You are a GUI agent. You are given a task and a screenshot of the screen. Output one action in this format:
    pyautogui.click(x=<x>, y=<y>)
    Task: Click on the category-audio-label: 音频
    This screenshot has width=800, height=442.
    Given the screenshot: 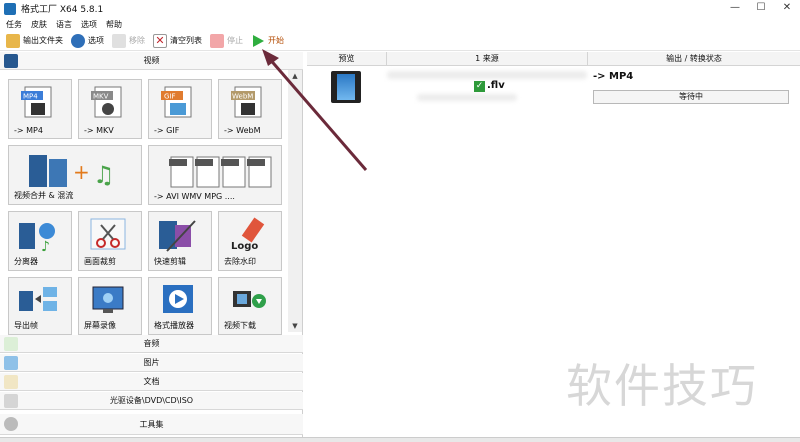 What is the action you would take?
    pyautogui.click(x=151, y=343)
    